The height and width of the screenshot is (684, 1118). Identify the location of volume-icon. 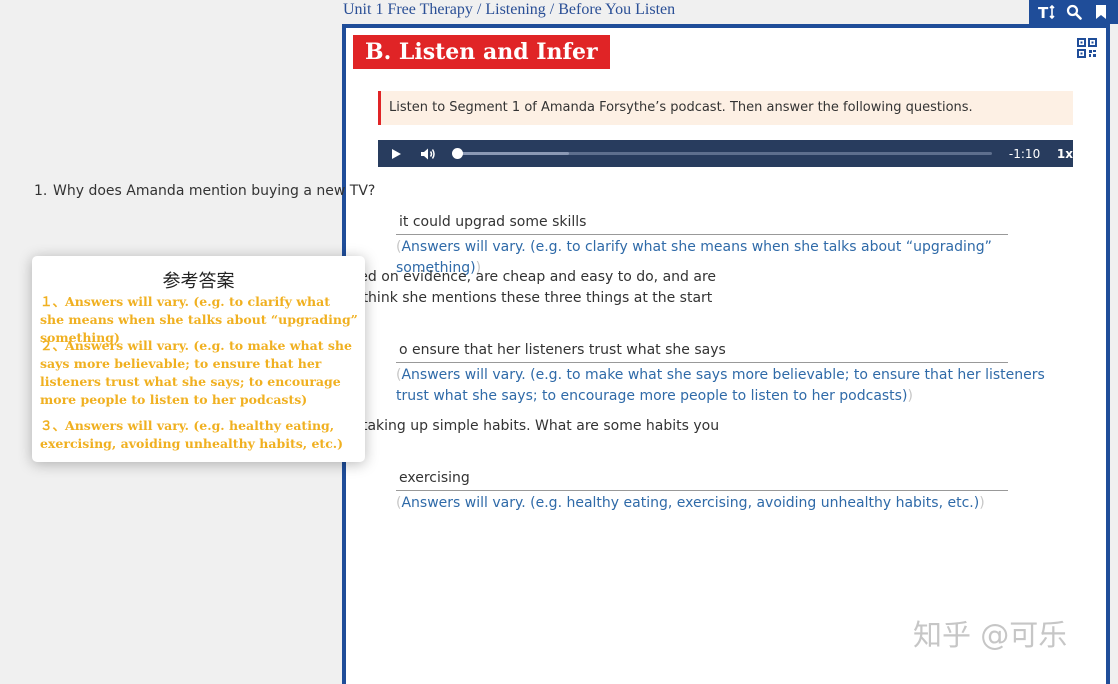
(428, 154).